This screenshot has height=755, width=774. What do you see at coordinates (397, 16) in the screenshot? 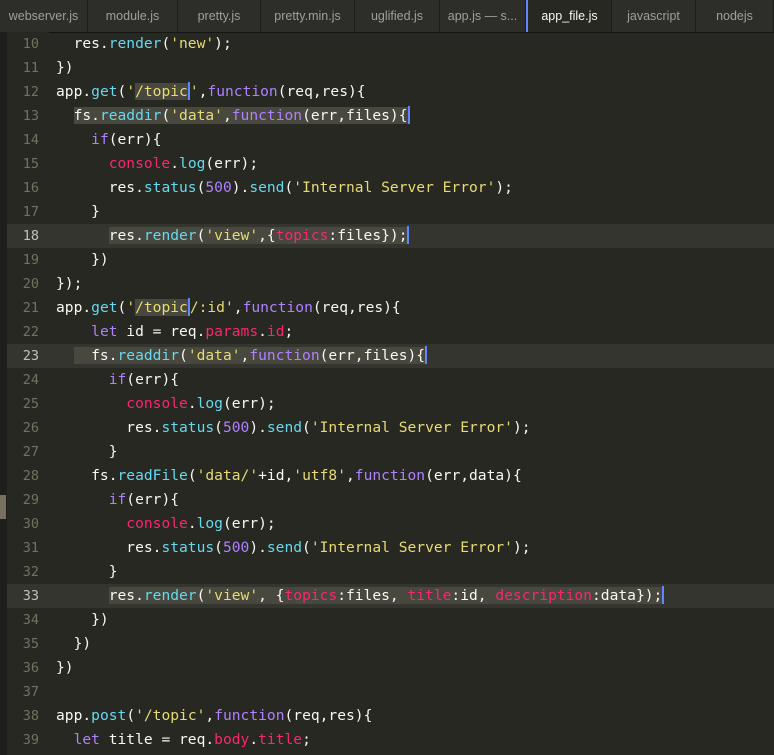
I see `tab-uglified-js: uglified.js` at bounding box center [397, 16].